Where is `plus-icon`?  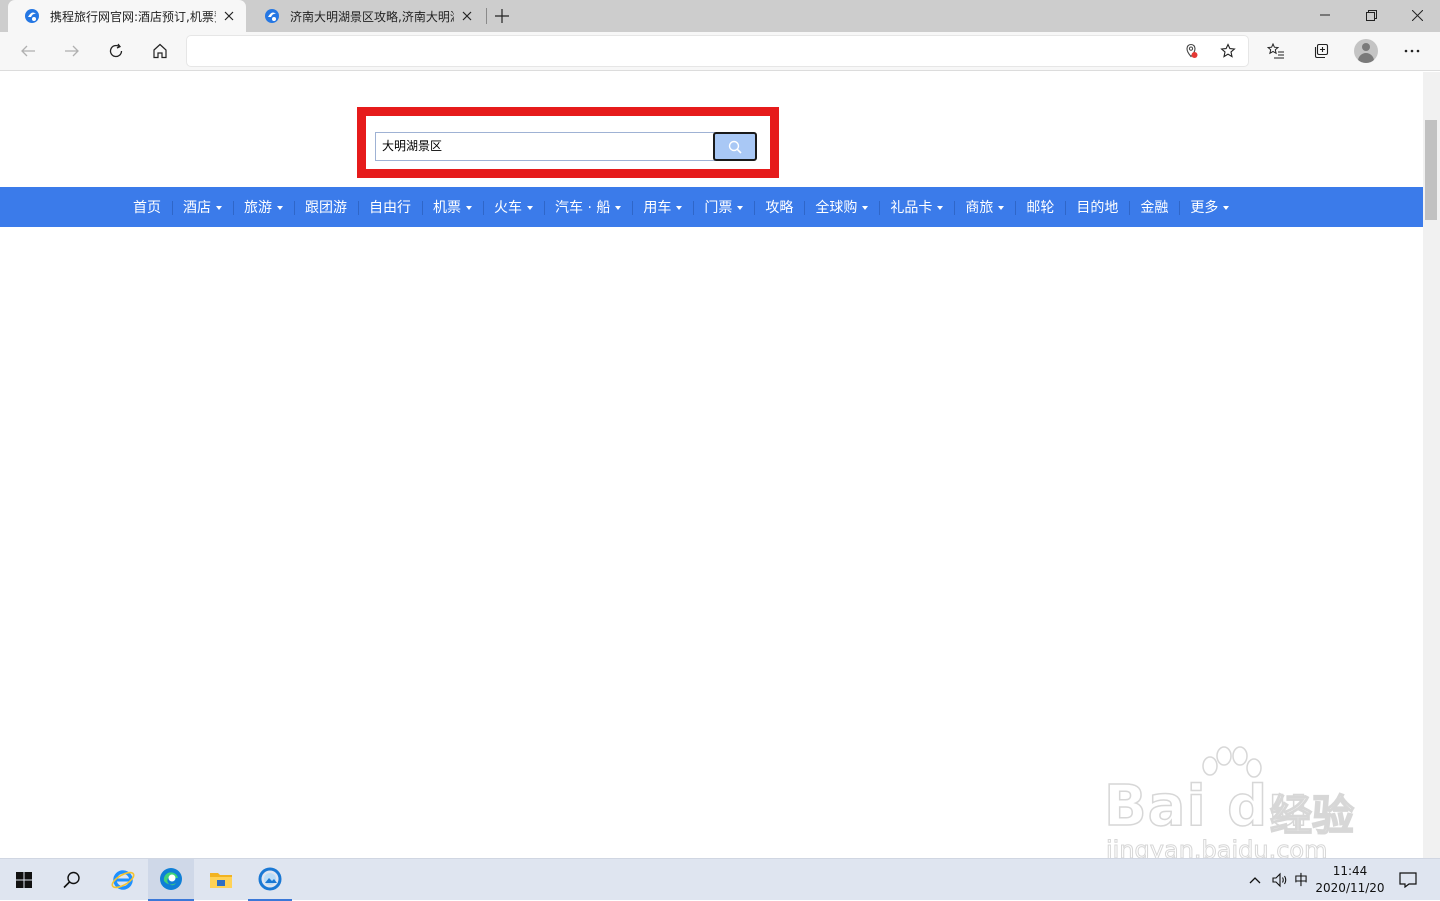
plus-icon is located at coordinates (502, 16).